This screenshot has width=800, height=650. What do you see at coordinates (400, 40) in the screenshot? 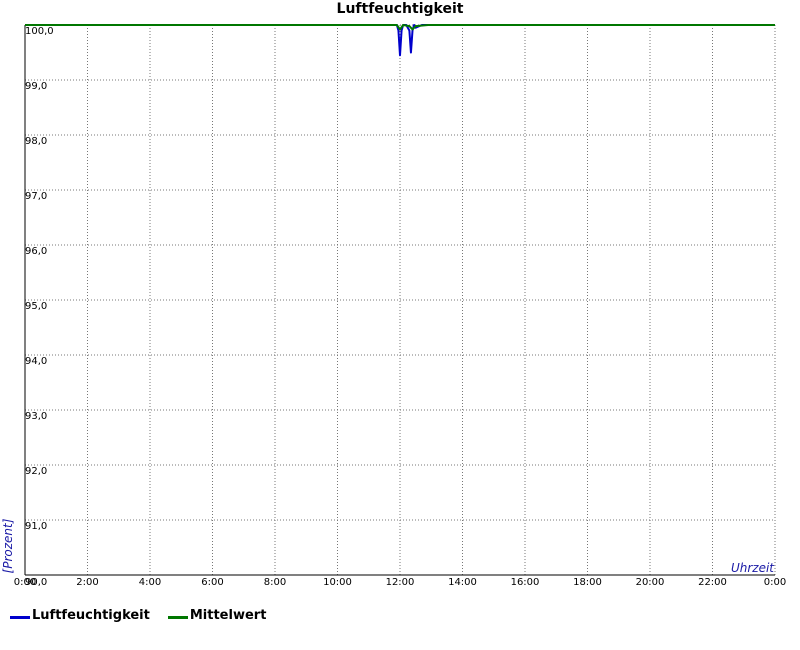
I see `chart-series` at bounding box center [400, 40].